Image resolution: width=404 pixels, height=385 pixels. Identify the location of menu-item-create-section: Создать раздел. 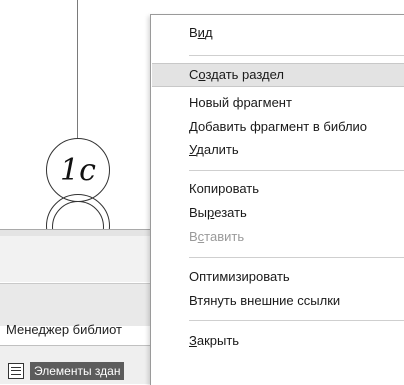
(278, 75).